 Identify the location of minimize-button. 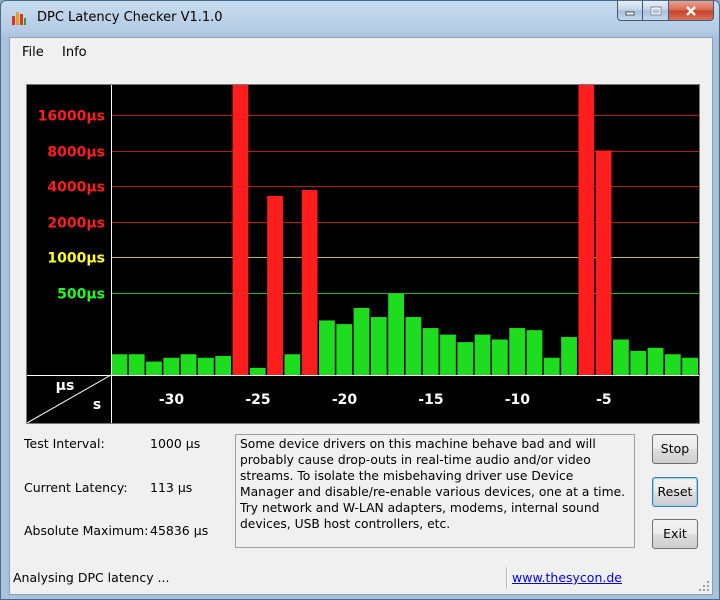
(630, 11).